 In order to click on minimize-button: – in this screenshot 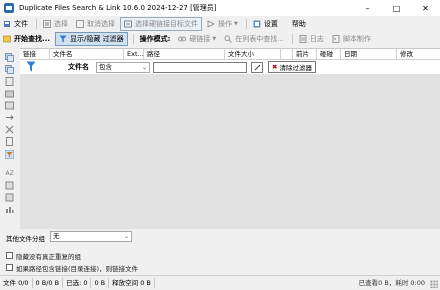, I will do `click(367, 8)`.